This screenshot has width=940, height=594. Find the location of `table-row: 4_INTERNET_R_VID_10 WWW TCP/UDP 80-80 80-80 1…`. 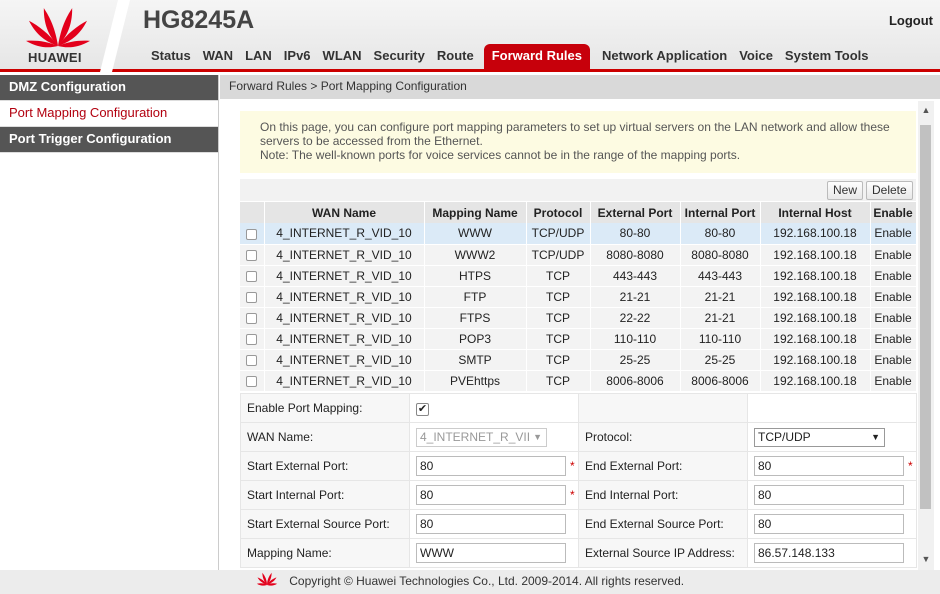

table-row: 4_INTERNET_R_VID_10 WWW TCP/UDP 80-80 80-80 1… is located at coordinates (578, 234).